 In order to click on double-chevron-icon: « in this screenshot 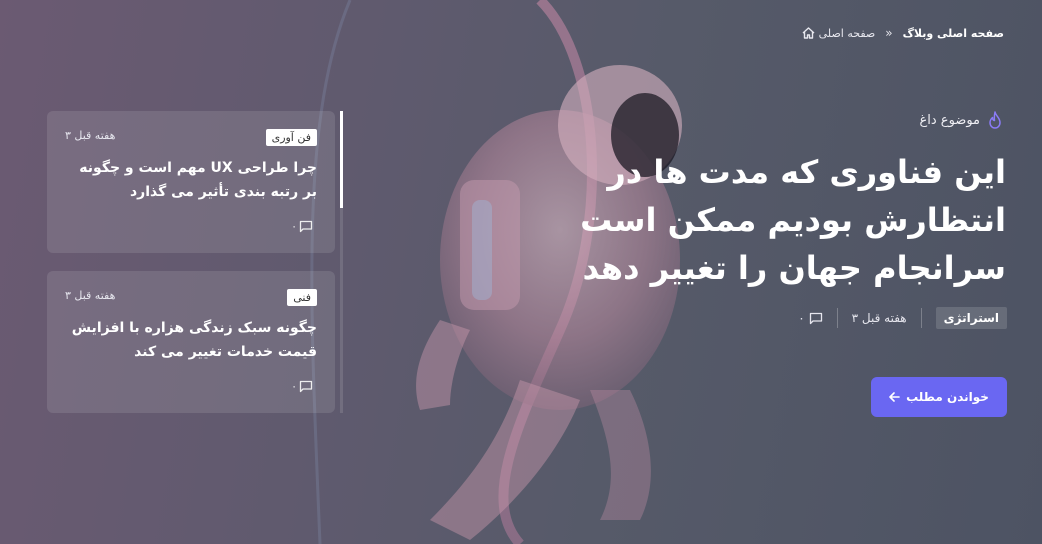, I will do `click(889, 33)`.